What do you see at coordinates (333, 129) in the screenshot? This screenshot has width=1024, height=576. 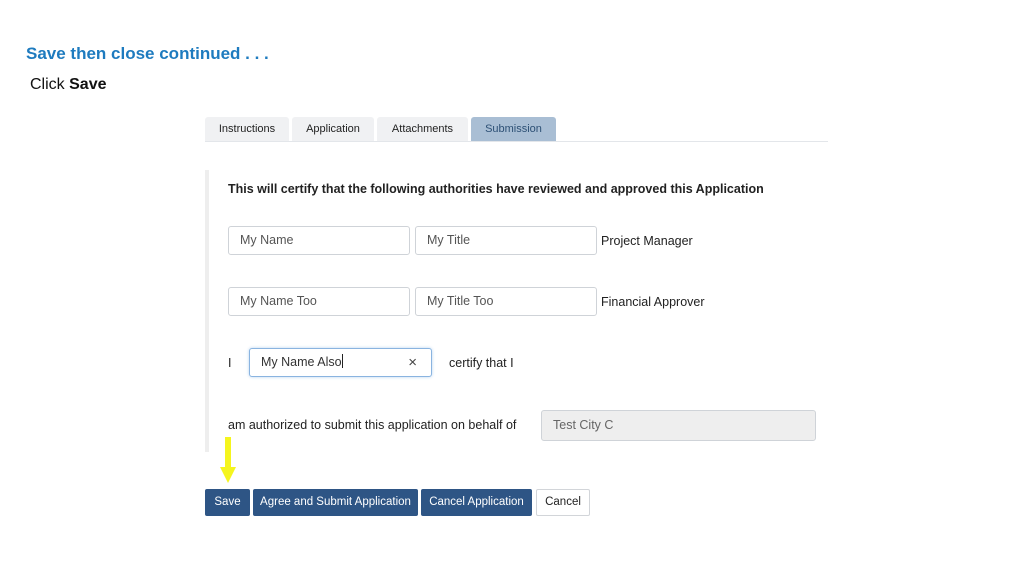 I see `tab-application: Application` at bounding box center [333, 129].